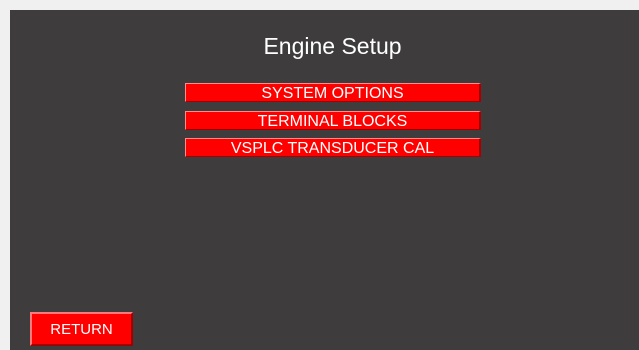 Image resolution: width=639 pixels, height=350 pixels. Describe the element at coordinates (333, 120) in the screenshot. I see `terminal-blocks-button: TERMINAL BLOCKS` at that location.